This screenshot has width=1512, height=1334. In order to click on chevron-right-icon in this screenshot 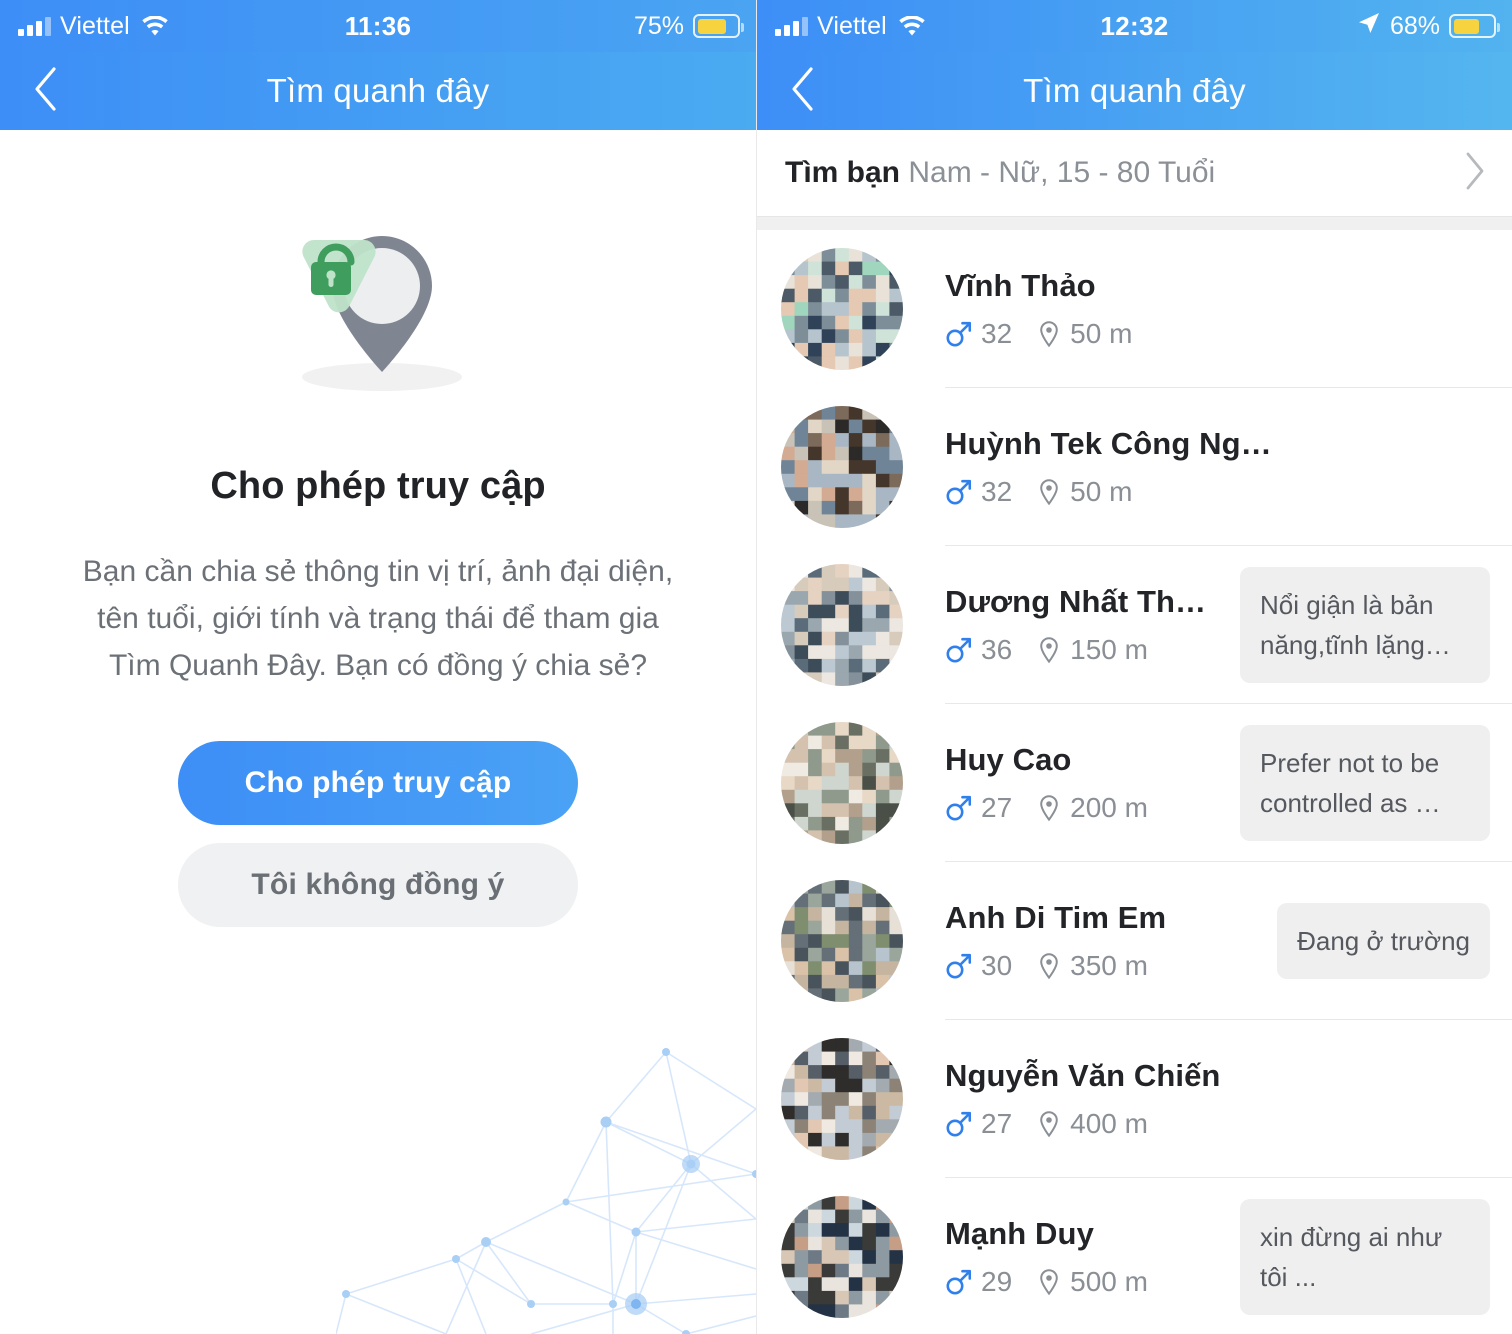, I will do `click(1475, 173)`.